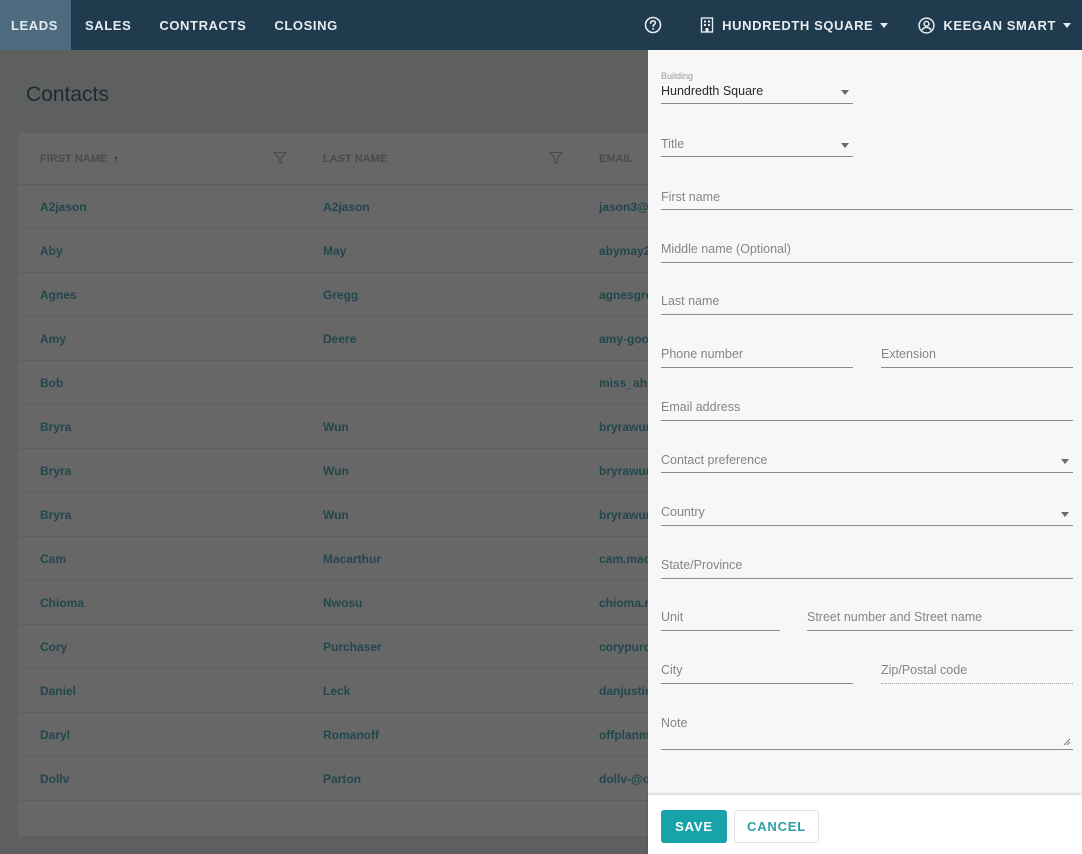 The width and height of the screenshot is (1082, 854). I want to click on table-row: Bob miss_ahr, so click(358, 383).